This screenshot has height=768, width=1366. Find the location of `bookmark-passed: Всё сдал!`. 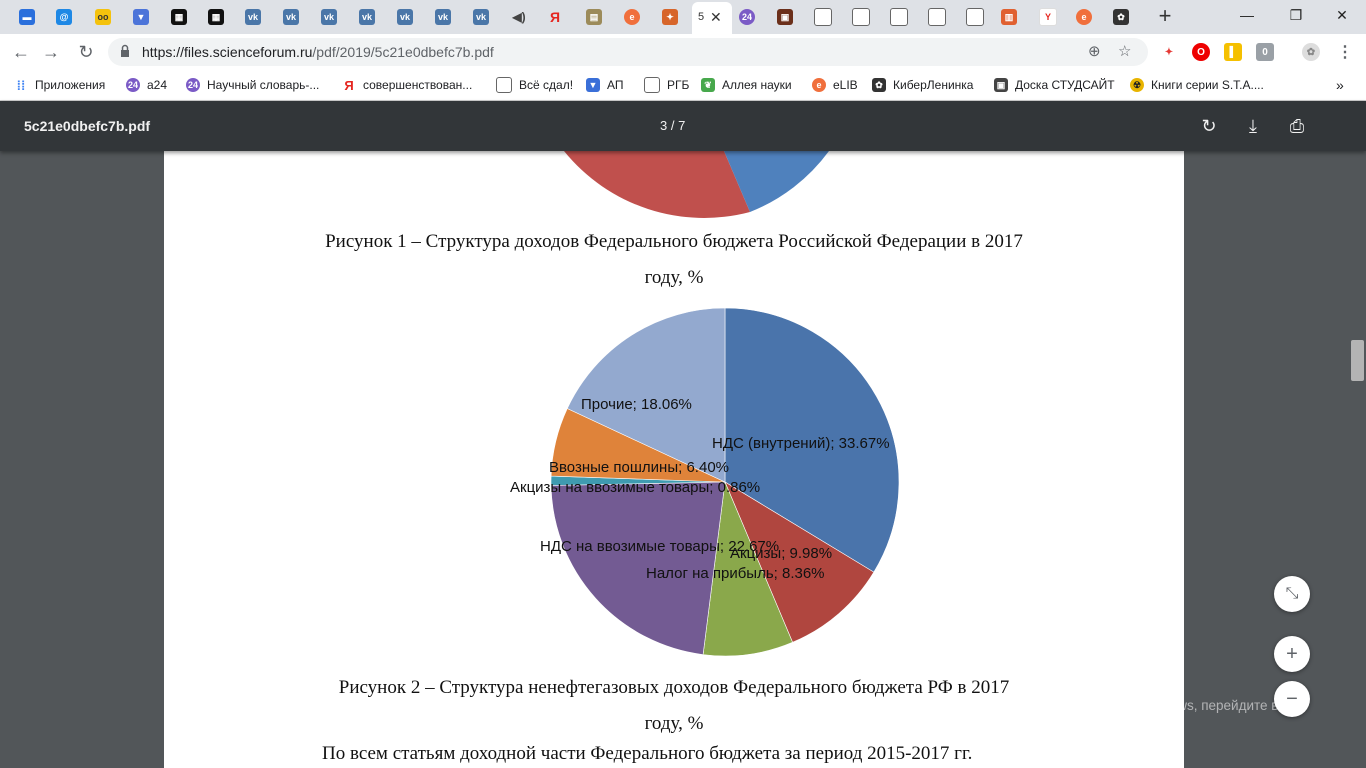

bookmark-passed: Всё сдал! is located at coordinates (534, 85).